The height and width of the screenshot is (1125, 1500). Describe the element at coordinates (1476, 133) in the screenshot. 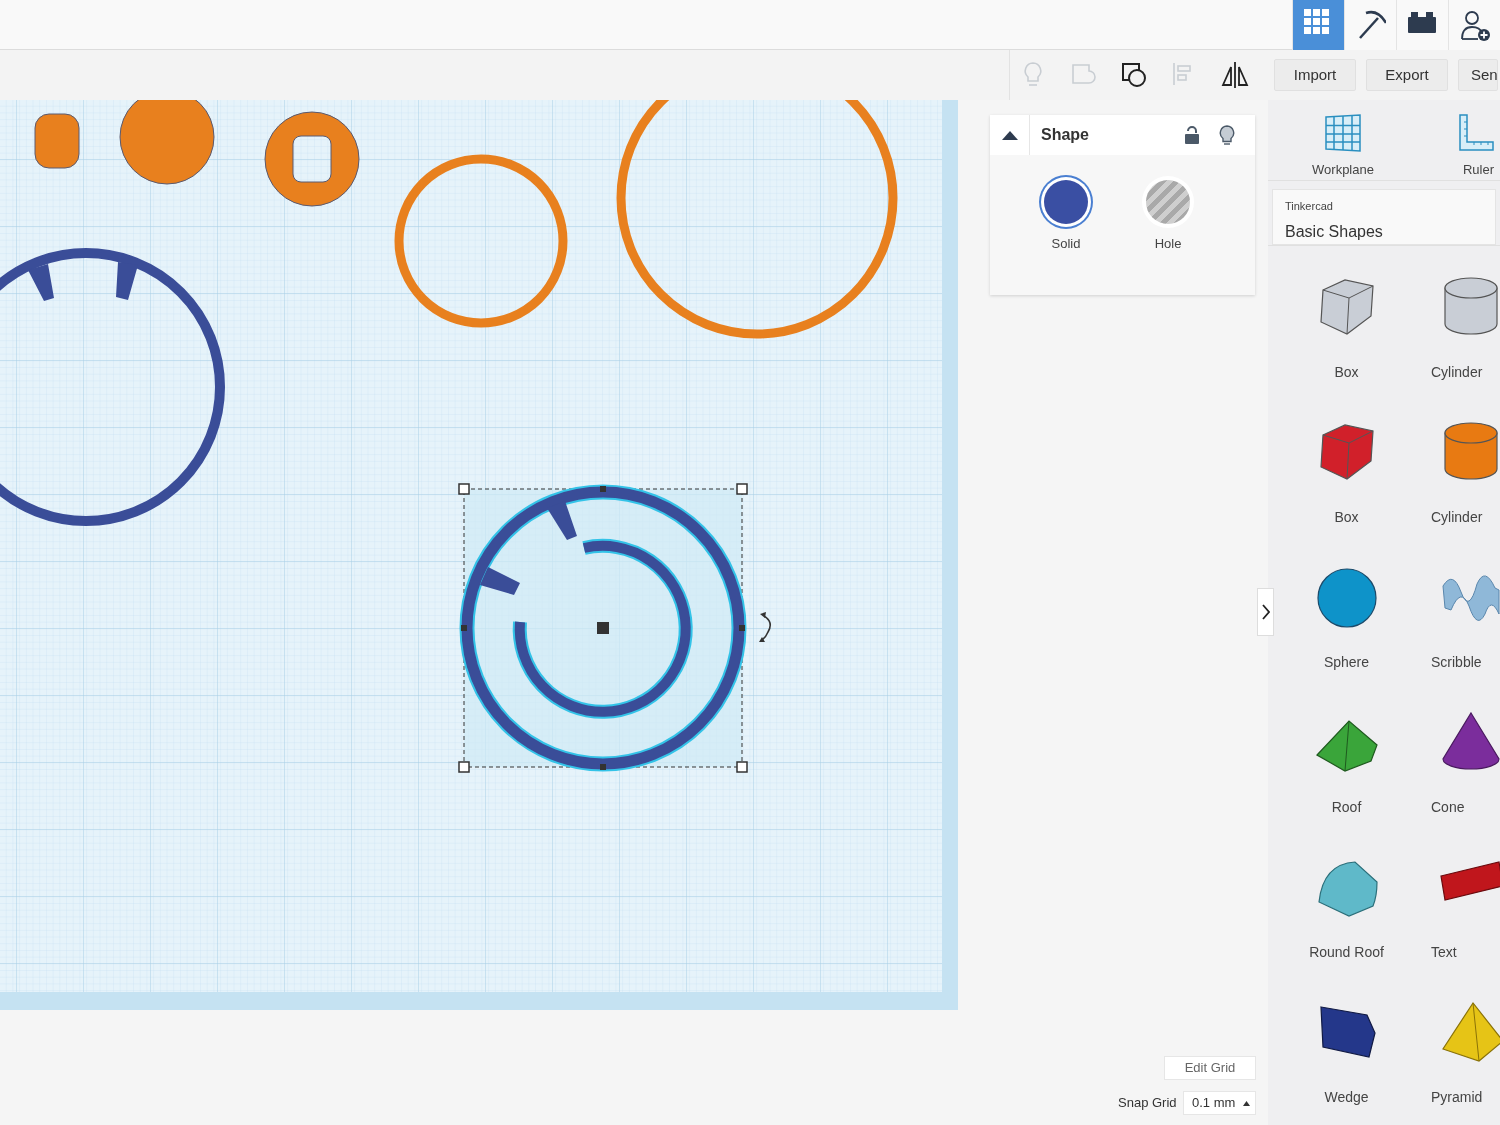

I see `ruler-icon` at that location.